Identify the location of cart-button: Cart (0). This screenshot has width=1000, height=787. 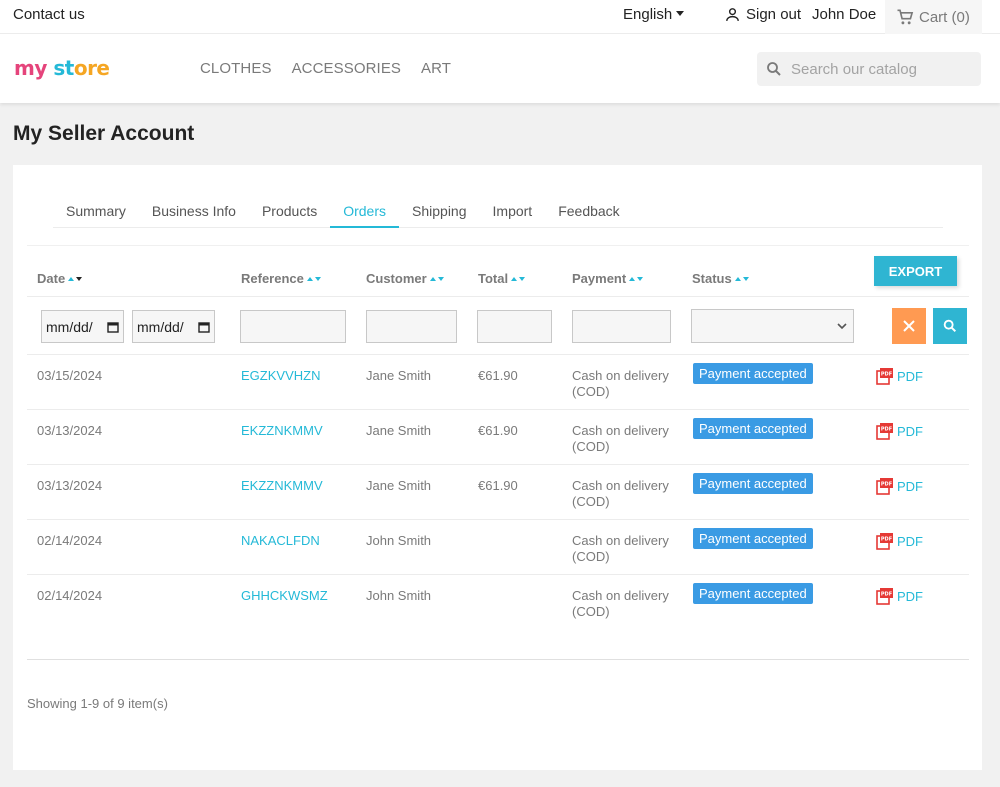
(933, 17).